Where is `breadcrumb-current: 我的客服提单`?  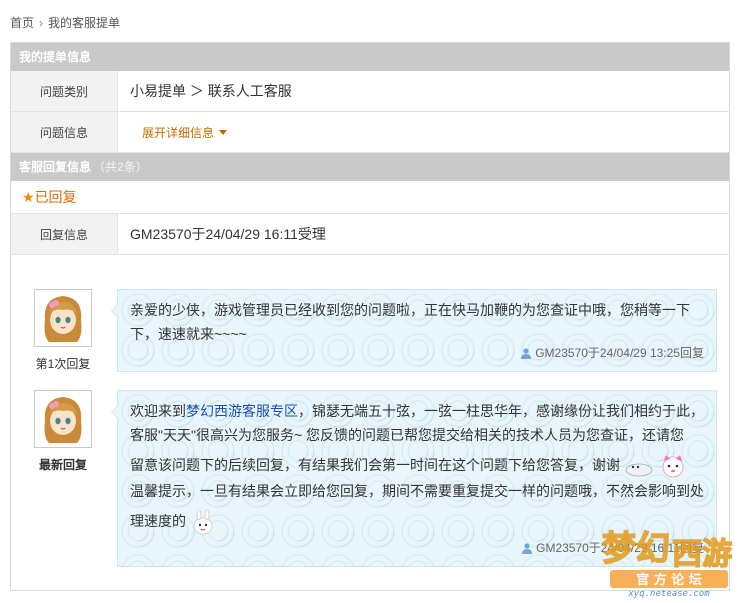
breadcrumb-current: 我的客服提单 is located at coordinates (84, 23).